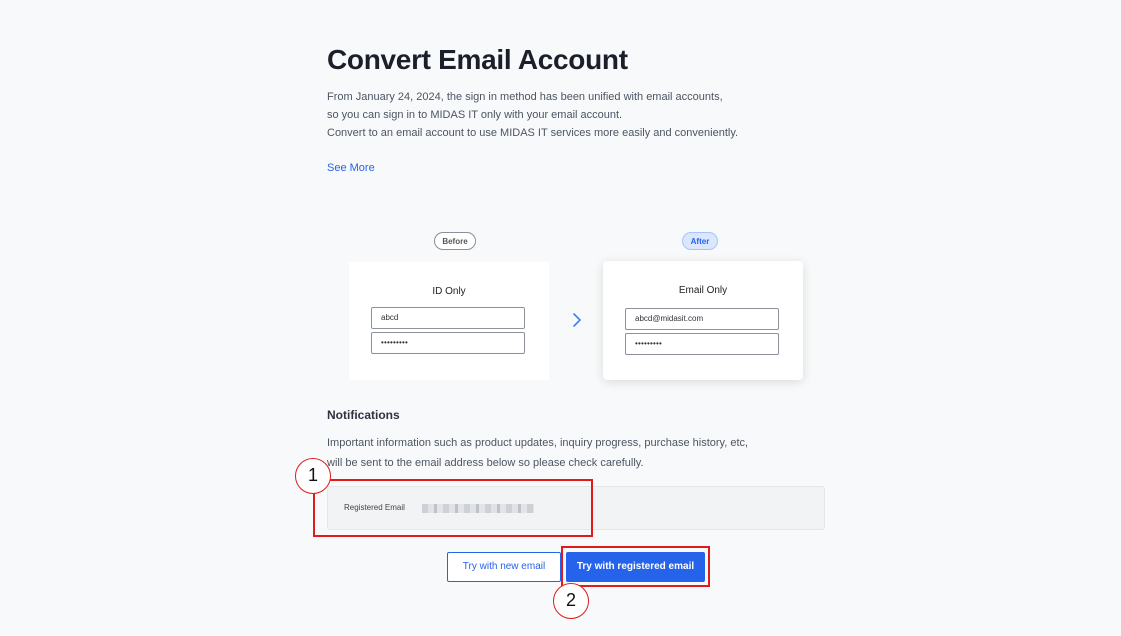 The width and height of the screenshot is (1121, 636). I want to click on after-card: Email Only abcd@midasit.com •••••••••, so click(703, 320).